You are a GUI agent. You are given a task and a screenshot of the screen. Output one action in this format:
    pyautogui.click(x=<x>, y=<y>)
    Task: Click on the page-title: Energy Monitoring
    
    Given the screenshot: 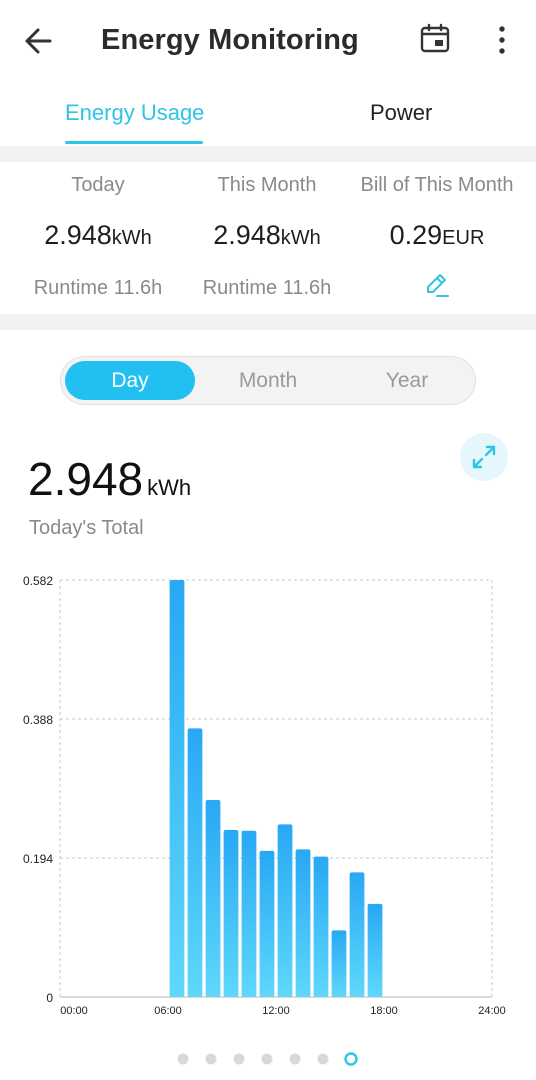 What is the action you would take?
    pyautogui.click(x=230, y=40)
    